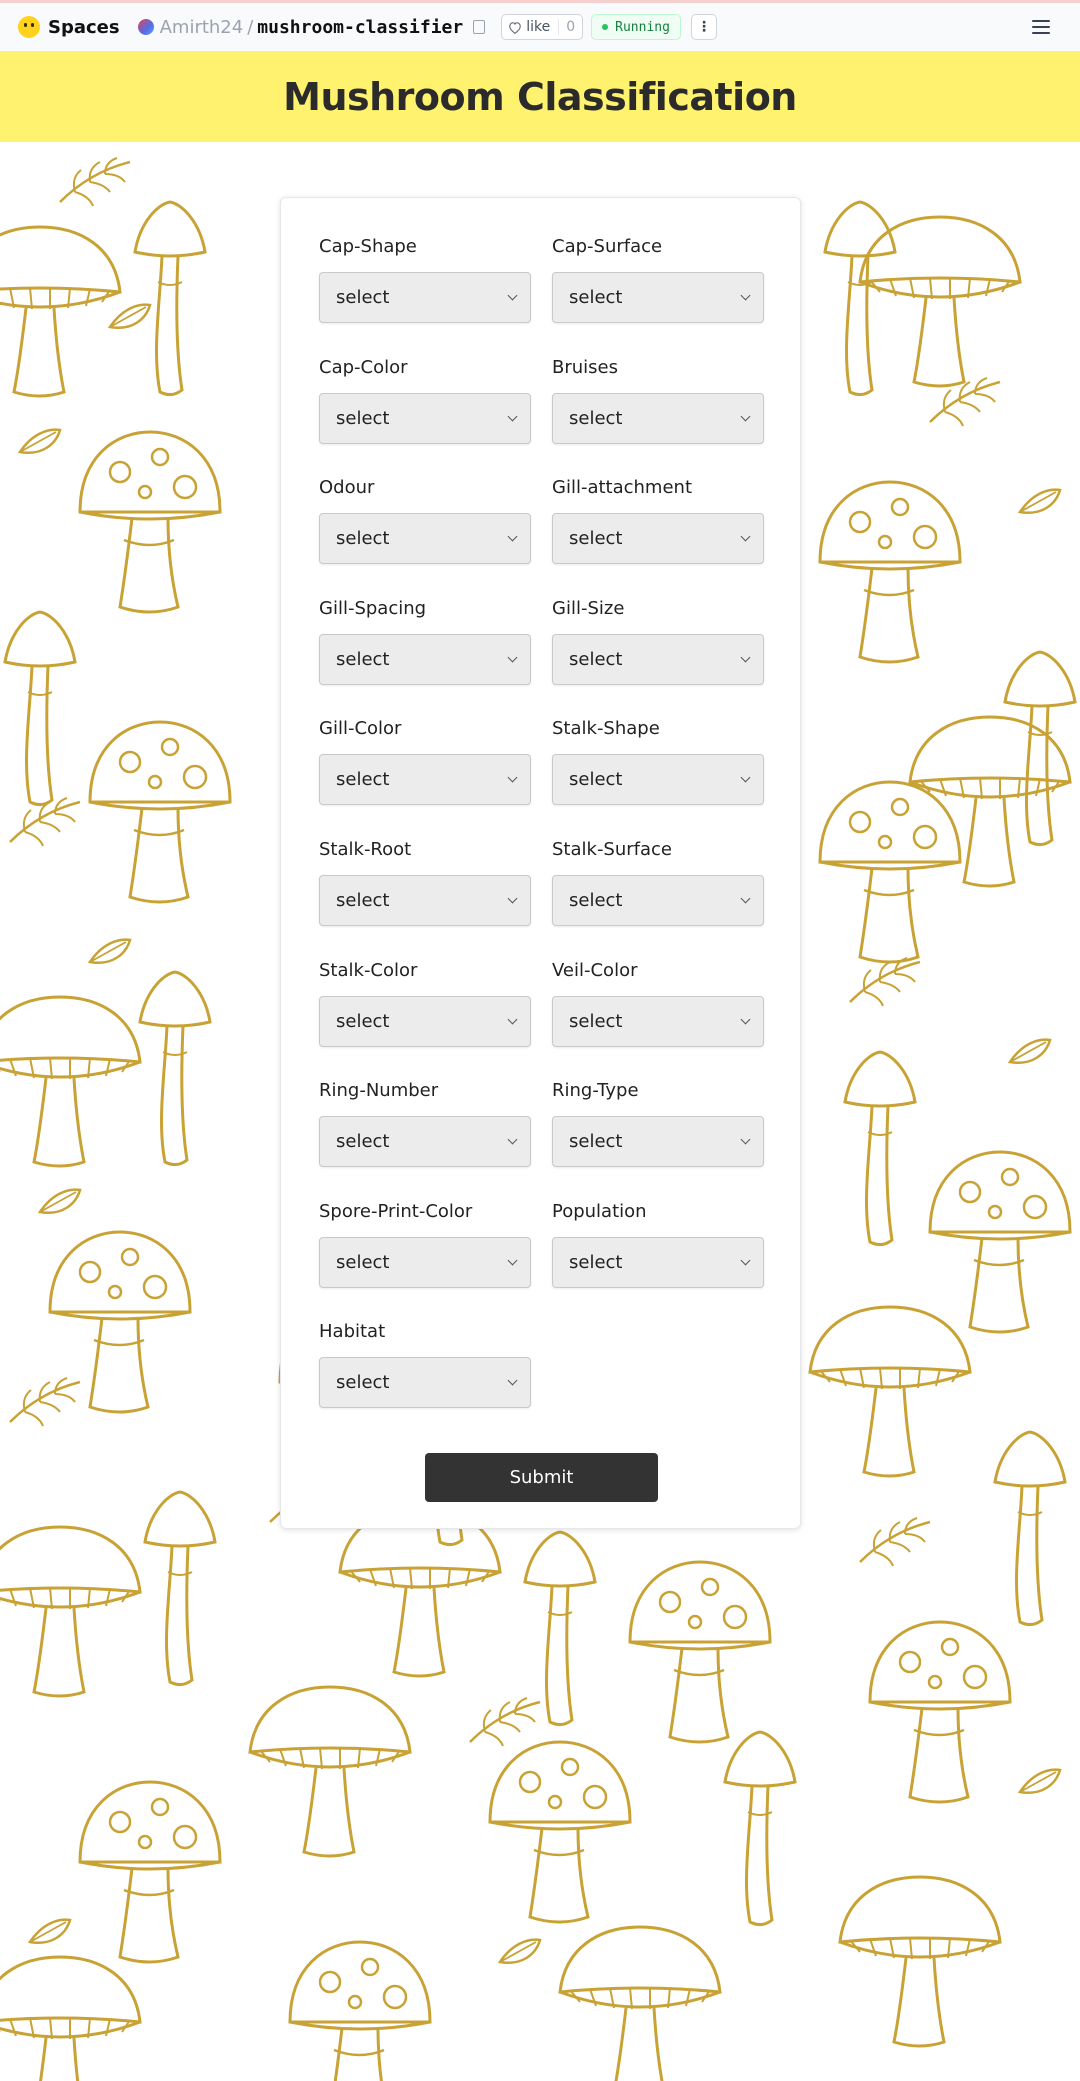  Describe the element at coordinates (379, 1090) in the screenshot. I see `field-label: Ring-Number` at that location.